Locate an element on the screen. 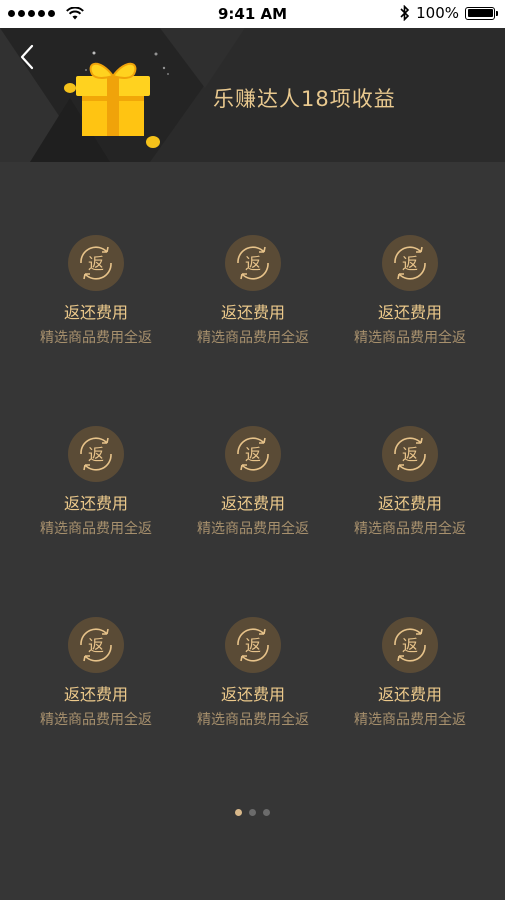 This screenshot has width=505, height=900. battery-percent: 100% is located at coordinates (437, 13).